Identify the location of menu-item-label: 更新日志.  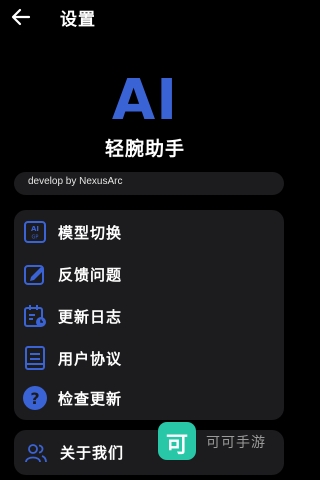
(90, 317).